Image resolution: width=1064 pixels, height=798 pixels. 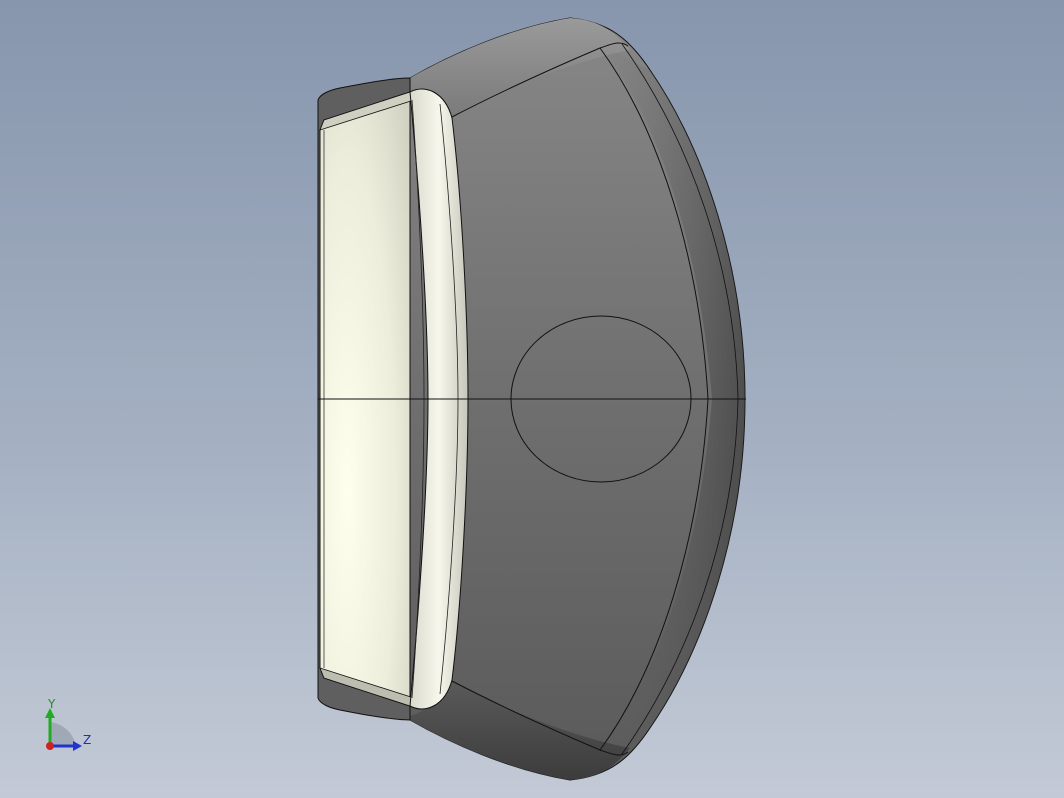 What do you see at coordinates (52, 704) in the screenshot?
I see `axis-y-label: Y` at bounding box center [52, 704].